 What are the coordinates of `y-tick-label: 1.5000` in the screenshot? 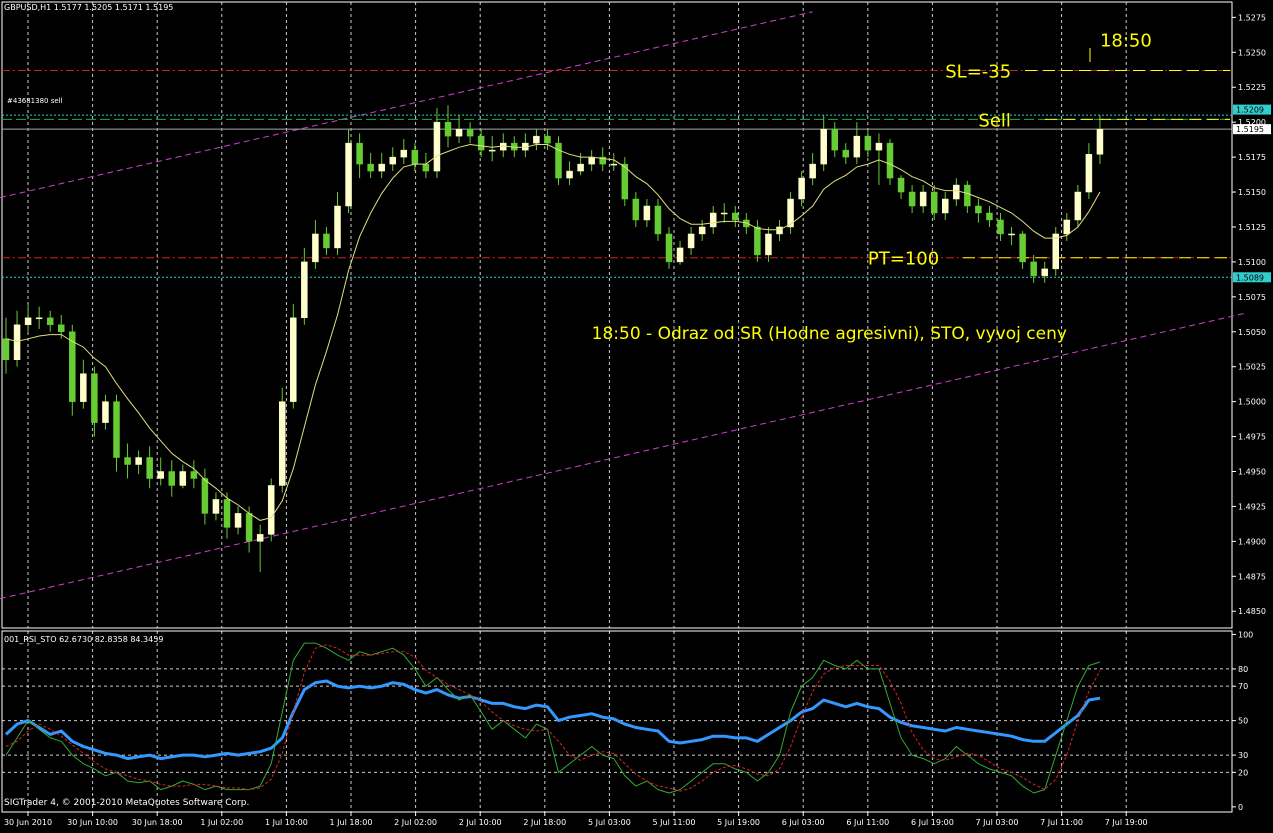 It's located at (1252, 402).